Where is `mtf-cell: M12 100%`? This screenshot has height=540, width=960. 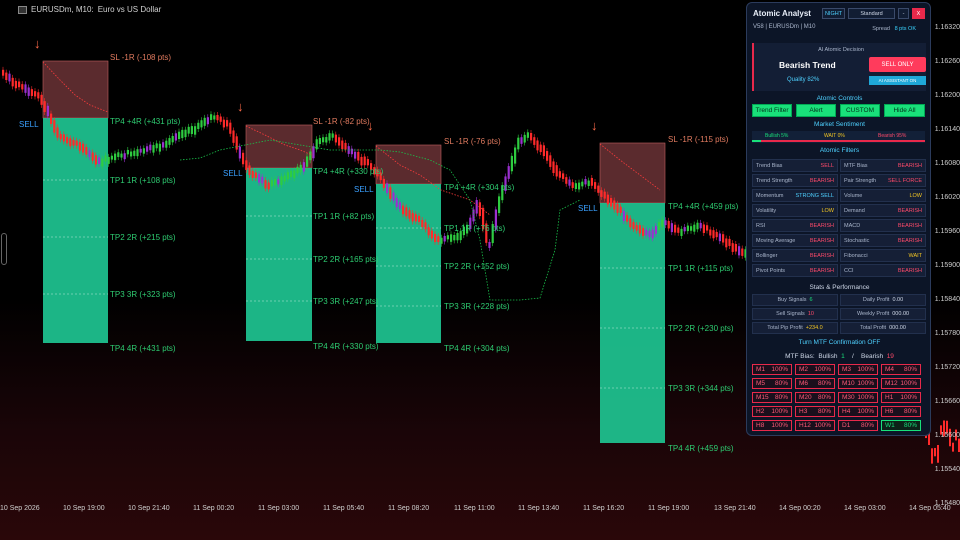 mtf-cell: M12 100% is located at coordinates (901, 383).